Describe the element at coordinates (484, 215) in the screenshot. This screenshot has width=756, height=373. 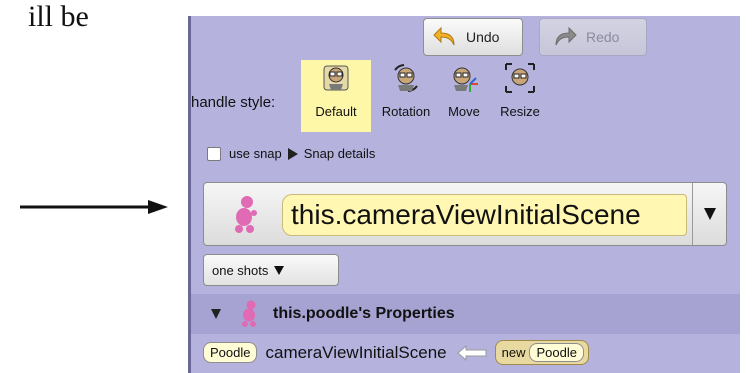
I see `expression-value: this.cameraViewInitialScene` at that location.